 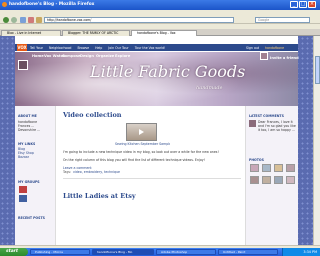 I want to click on play-icon, so click(x=141, y=132).